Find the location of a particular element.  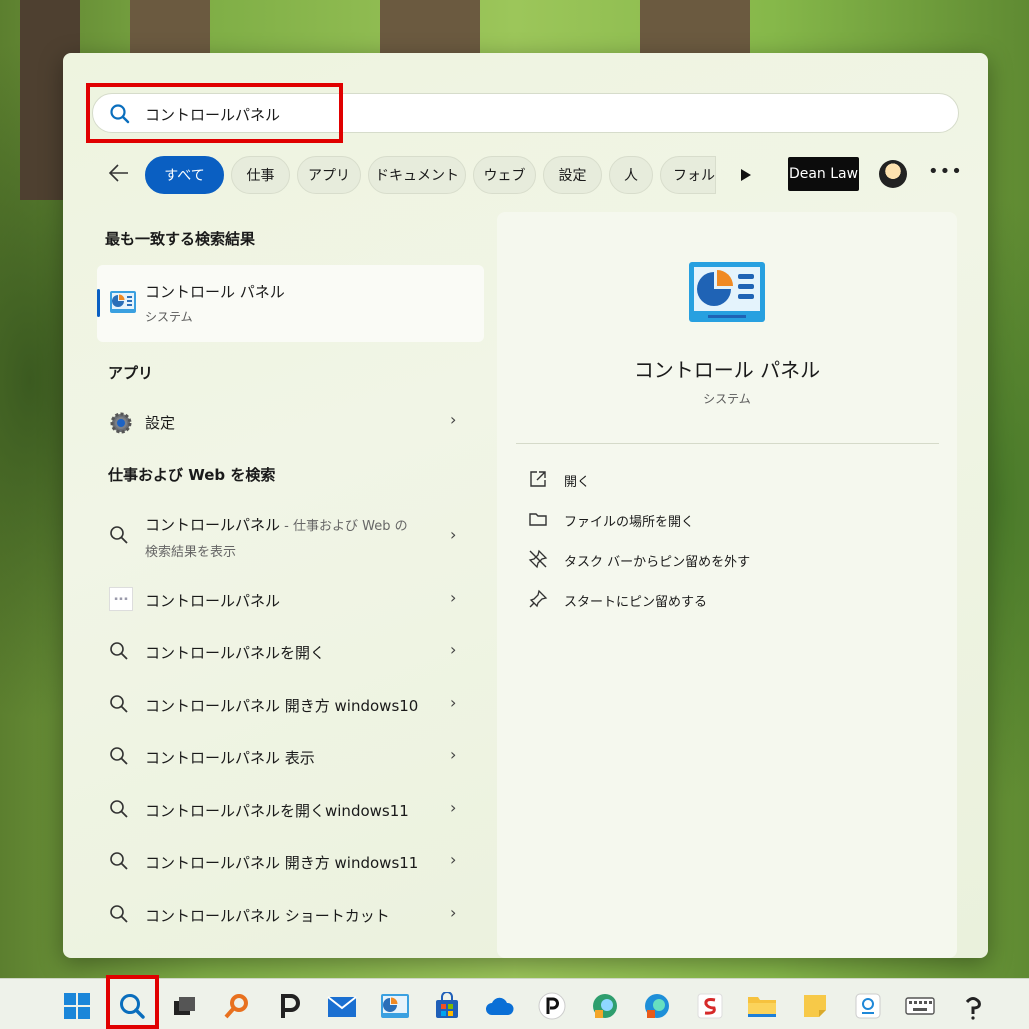

web-result-label: コントロールパネルを開く is located at coordinates (235, 653).